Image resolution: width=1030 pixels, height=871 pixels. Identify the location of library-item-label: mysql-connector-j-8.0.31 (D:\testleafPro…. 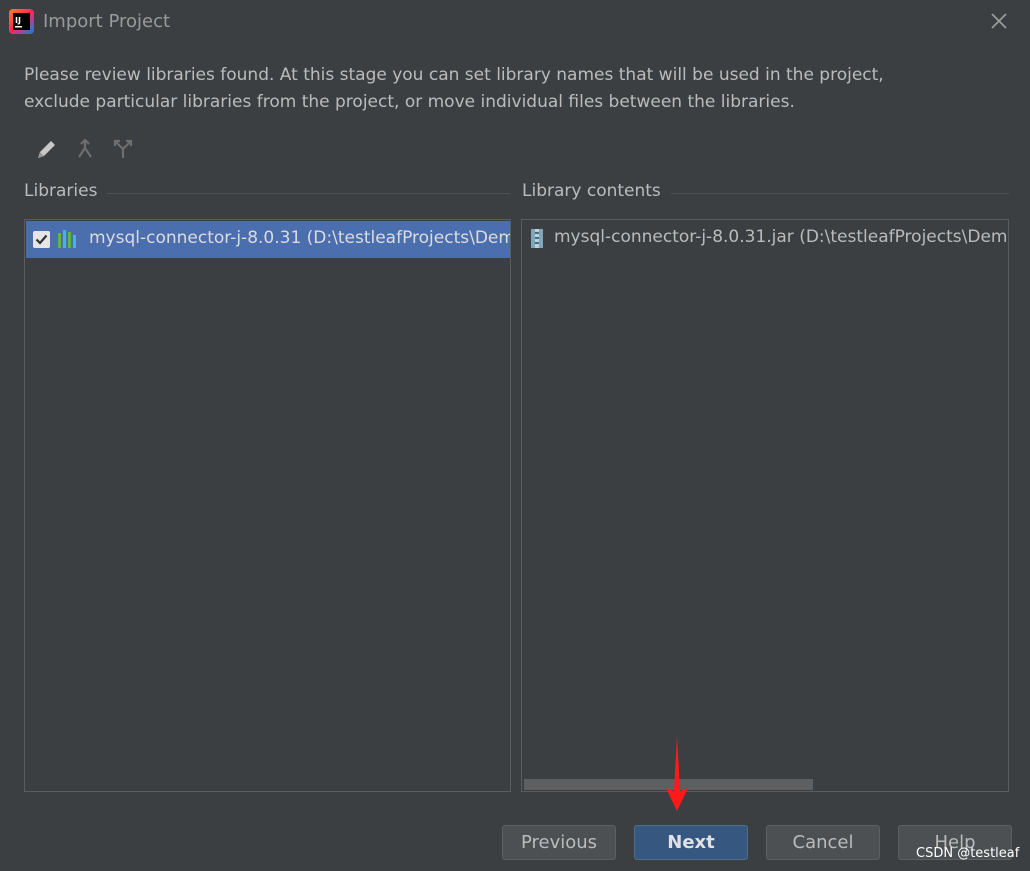
(300, 238).